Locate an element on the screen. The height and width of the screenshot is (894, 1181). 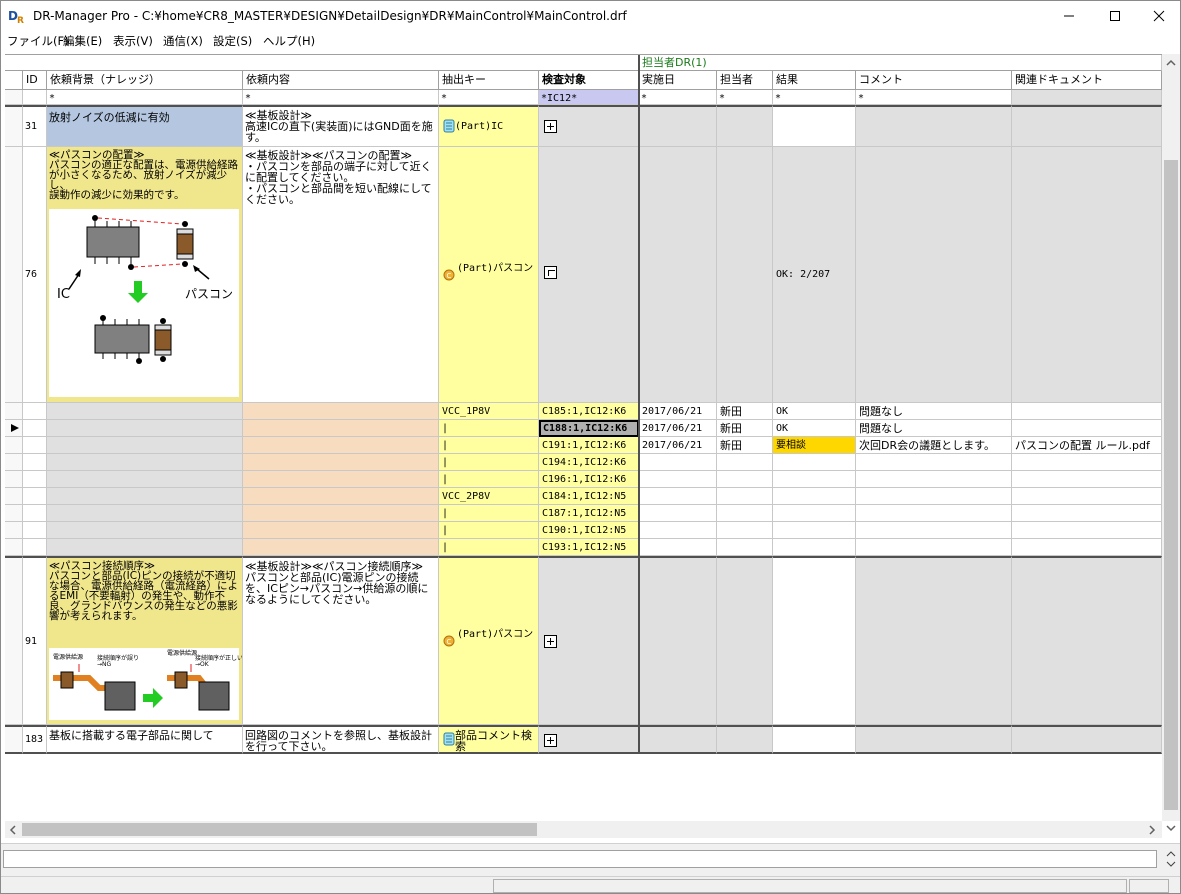
cell-target: C185:1,IC12:K6 is located at coordinates (589, 411).